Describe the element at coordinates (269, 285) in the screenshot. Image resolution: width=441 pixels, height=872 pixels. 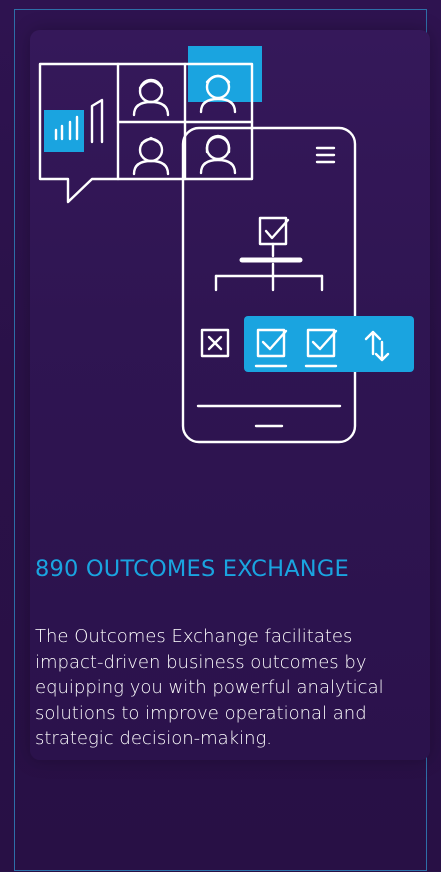
I see `phone-icon` at that location.